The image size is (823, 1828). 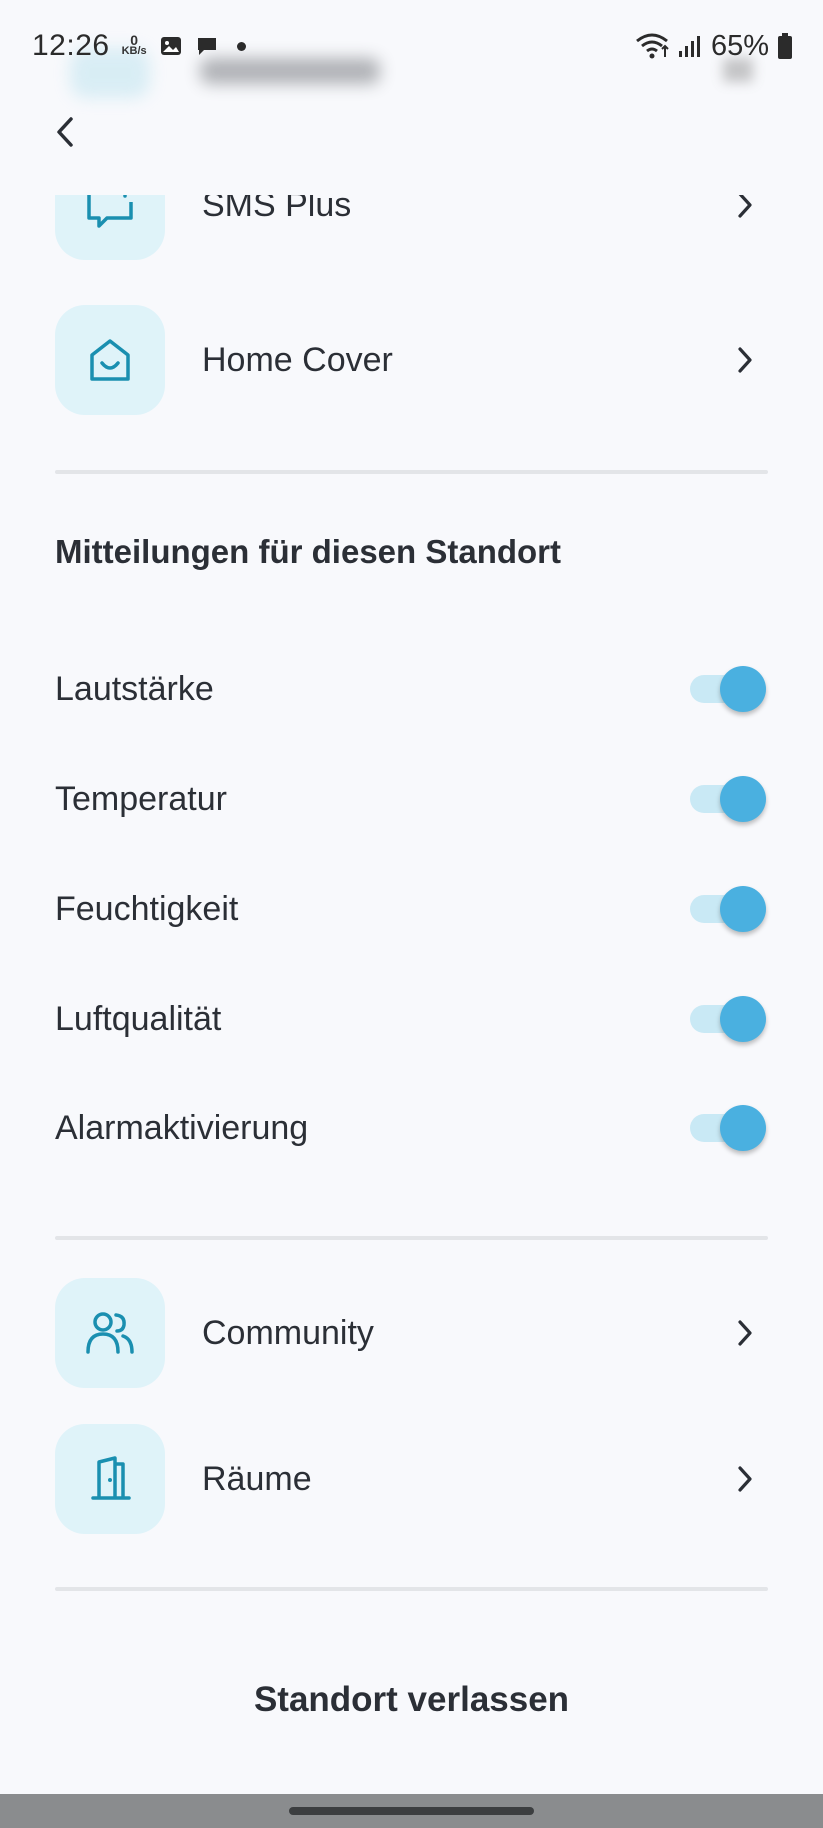 What do you see at coordinates (411, 909) in the screenshot?
I see `toggle-row-feuchtigkeit: Feuchtigkeit` at bounding box center [411, 909].